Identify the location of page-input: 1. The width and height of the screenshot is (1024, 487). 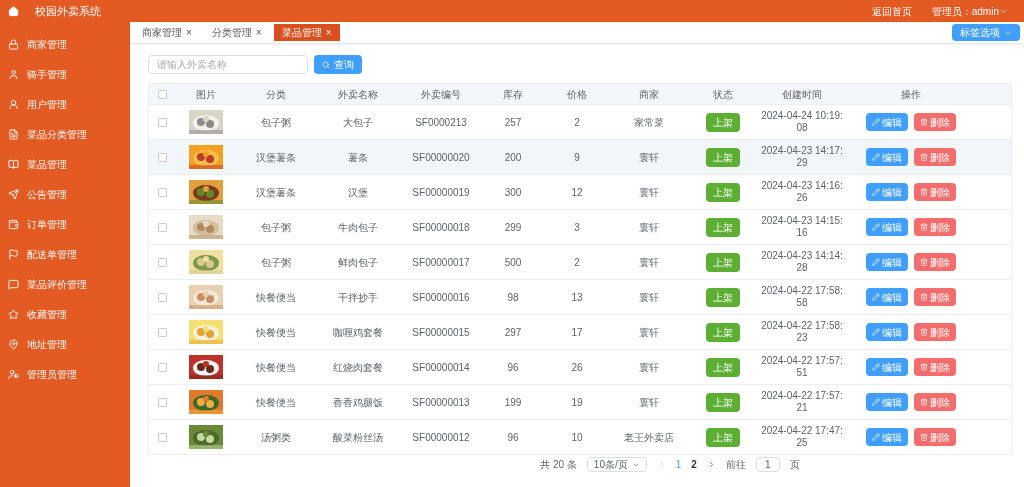
(767, 464).